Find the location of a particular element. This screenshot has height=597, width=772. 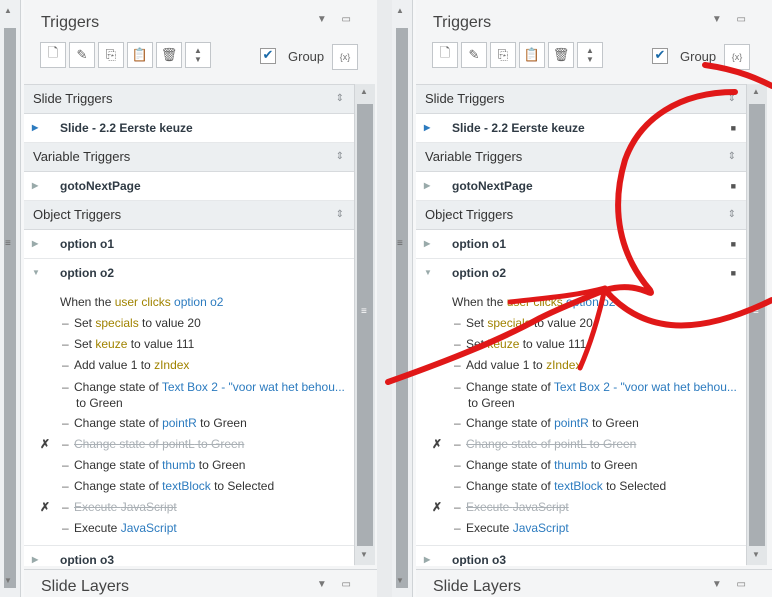

trigger-item-slide: ▶ Slide - 2.2 Eerste keuze is located at coordinates (189, 128).